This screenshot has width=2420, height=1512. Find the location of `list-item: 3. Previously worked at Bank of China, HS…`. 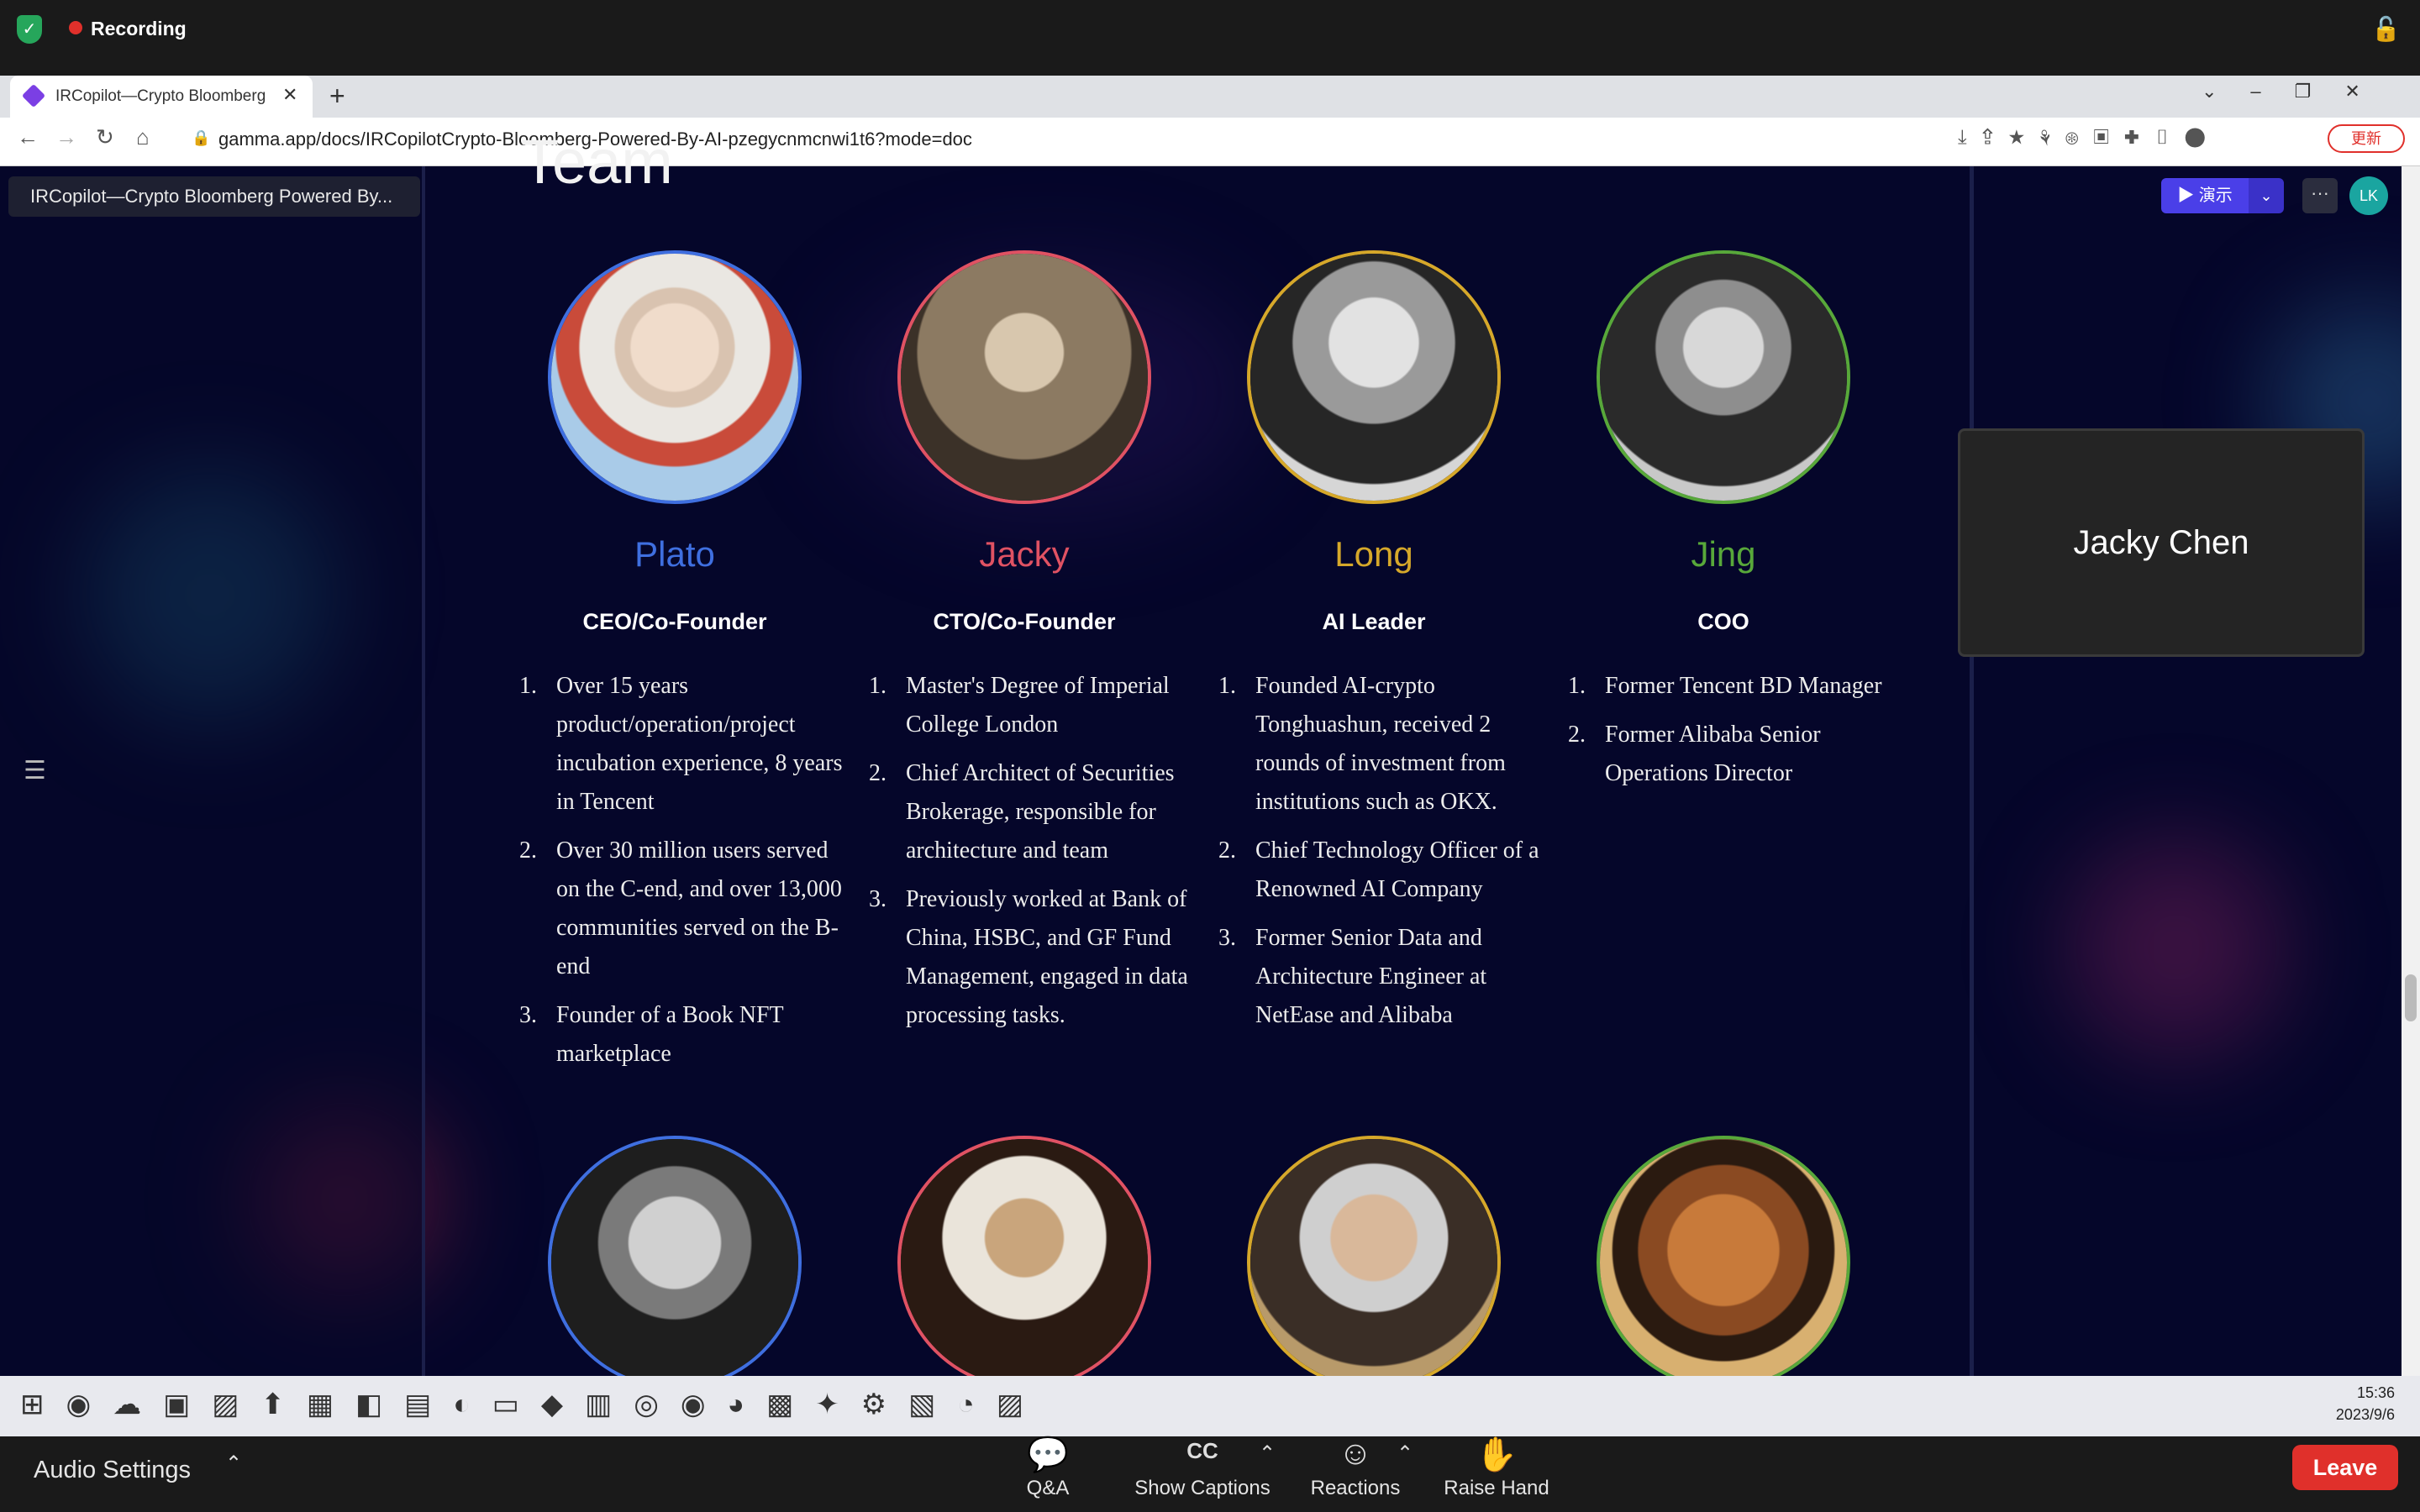

list-item: 3. Previously worked at Bank of China, HS… is located at coordinates (1028, 957).